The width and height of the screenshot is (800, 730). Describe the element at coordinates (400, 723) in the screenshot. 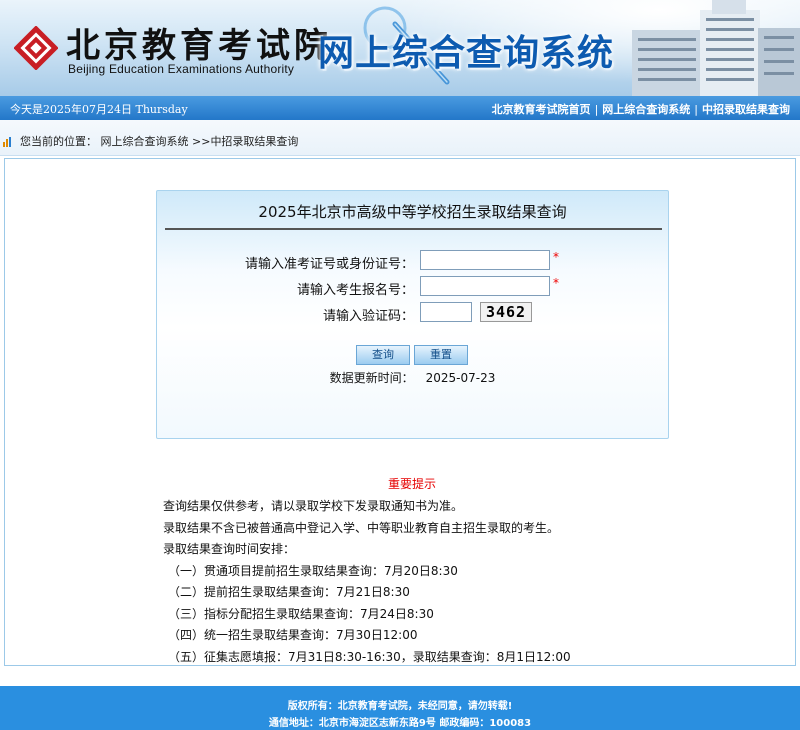

I see `footer-address: 通信地址：北京市海淀区志新东路9号 邮政编码：100083` at that location.